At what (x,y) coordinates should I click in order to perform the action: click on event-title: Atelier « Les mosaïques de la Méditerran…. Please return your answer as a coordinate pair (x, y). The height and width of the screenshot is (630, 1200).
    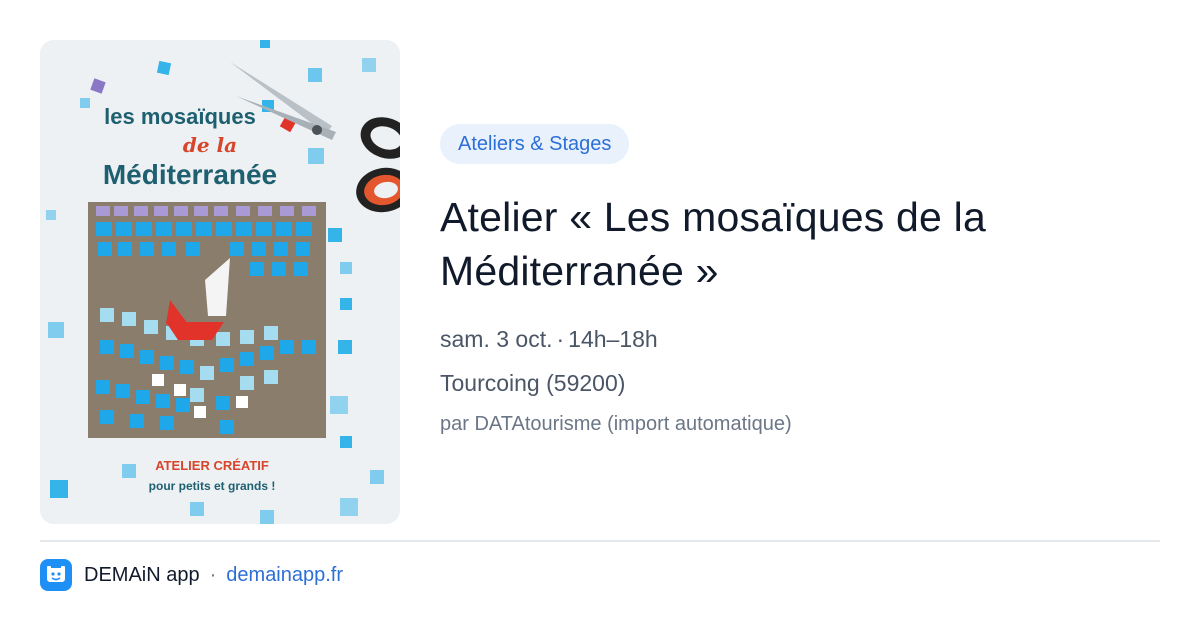
    Looking at the image, I should click on (790, 244).